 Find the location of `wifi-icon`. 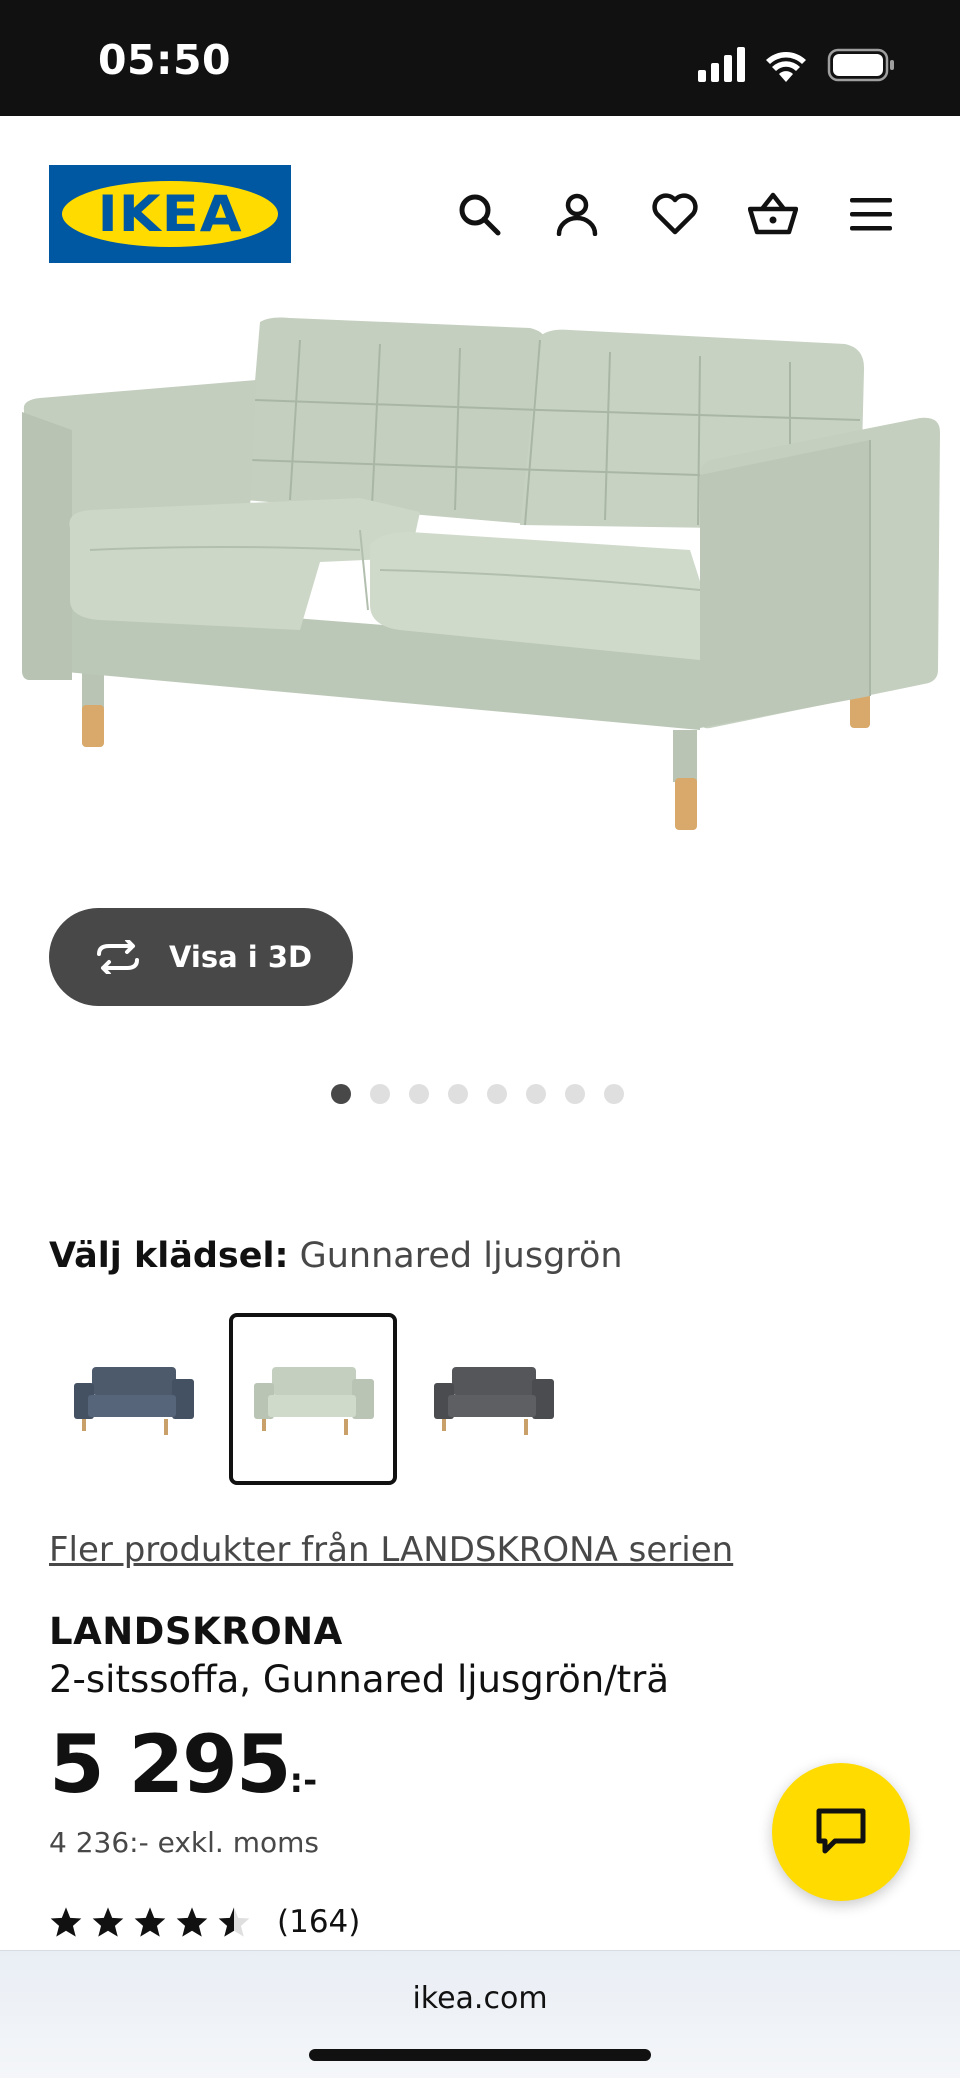

wifi-icon is located at coordinates (786, 67).